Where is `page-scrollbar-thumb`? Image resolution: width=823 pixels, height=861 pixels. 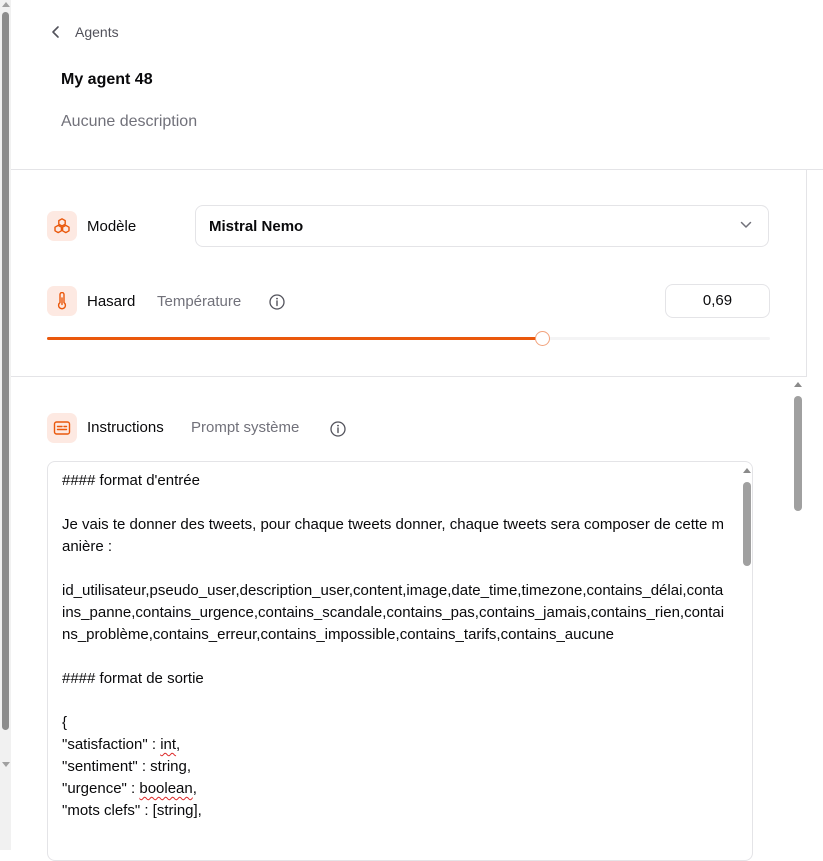
page-scrollbar-thumb is located at coordinates (5, 371).